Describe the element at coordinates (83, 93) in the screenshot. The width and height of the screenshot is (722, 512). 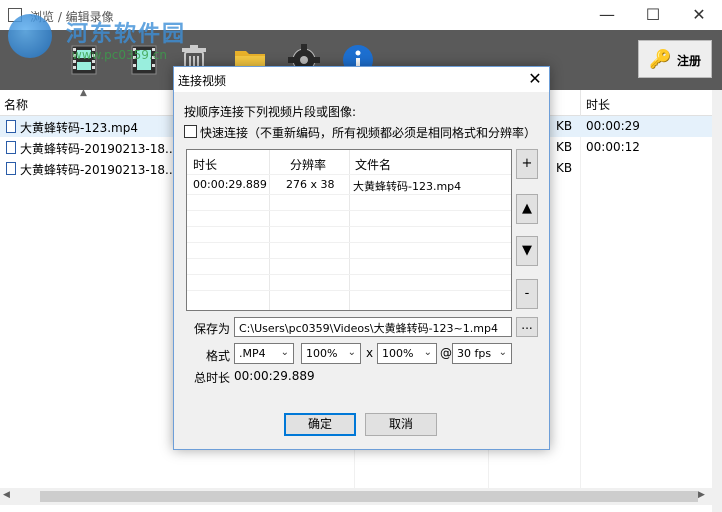
I see `sort-ascending-icon: ▲` at that location.